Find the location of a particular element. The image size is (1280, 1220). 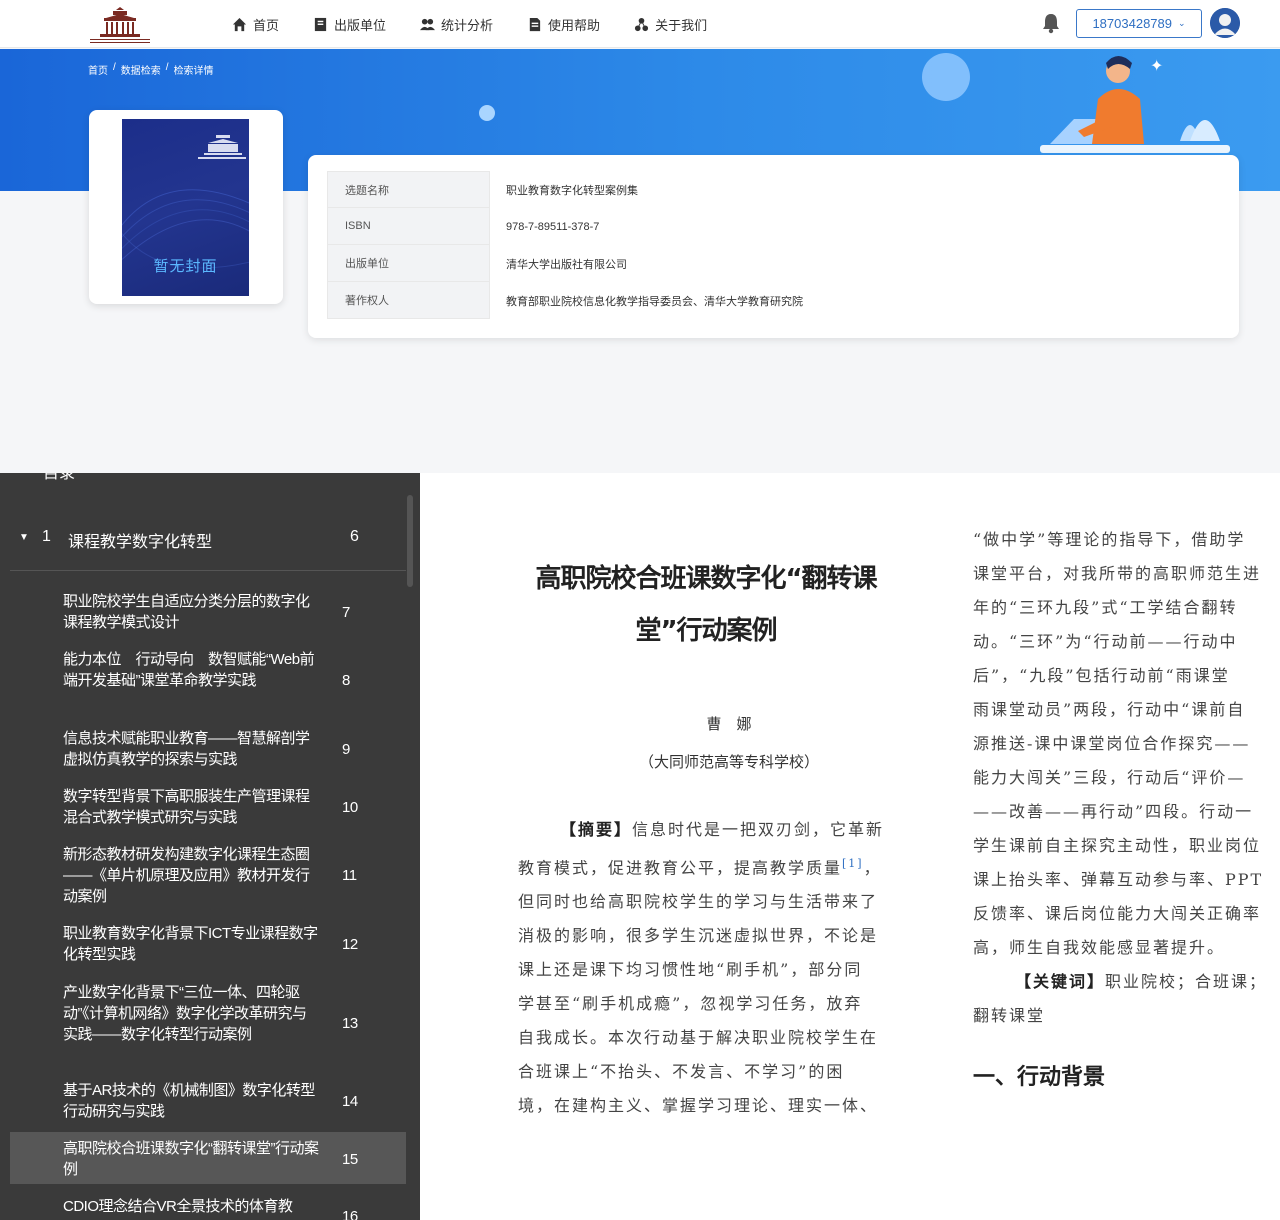

toc-item-title: 高职院校合班课数字化“翻转课堂”行动案例 is located at coordinates (191, 1159).